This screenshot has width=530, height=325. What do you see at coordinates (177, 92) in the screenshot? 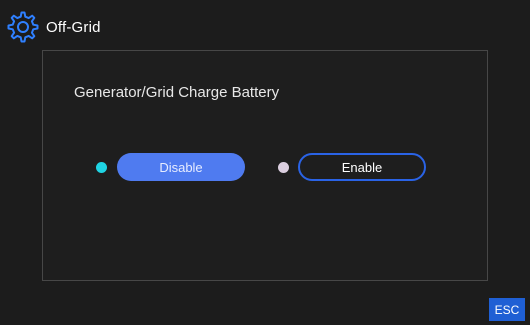
I see `setting-label: Generator/Grid Charge Battery` at bounding box center [177, 92].